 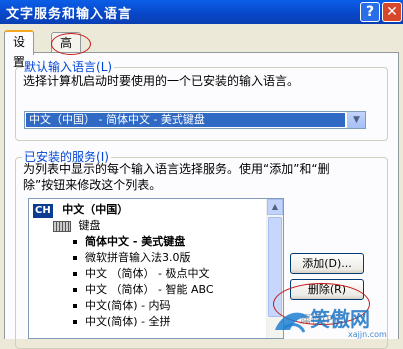 I want to click on tree-category-row: 键盘, so click(x=77, y=226).